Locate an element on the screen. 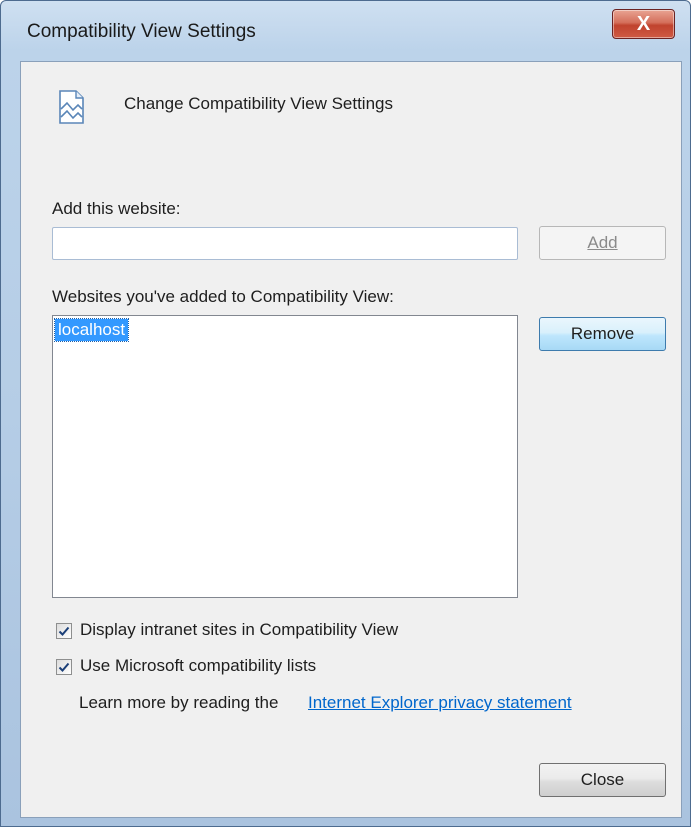 This screenshot has height=827, width=691. compatibility-view-icon is located at coordinates (71, 107).